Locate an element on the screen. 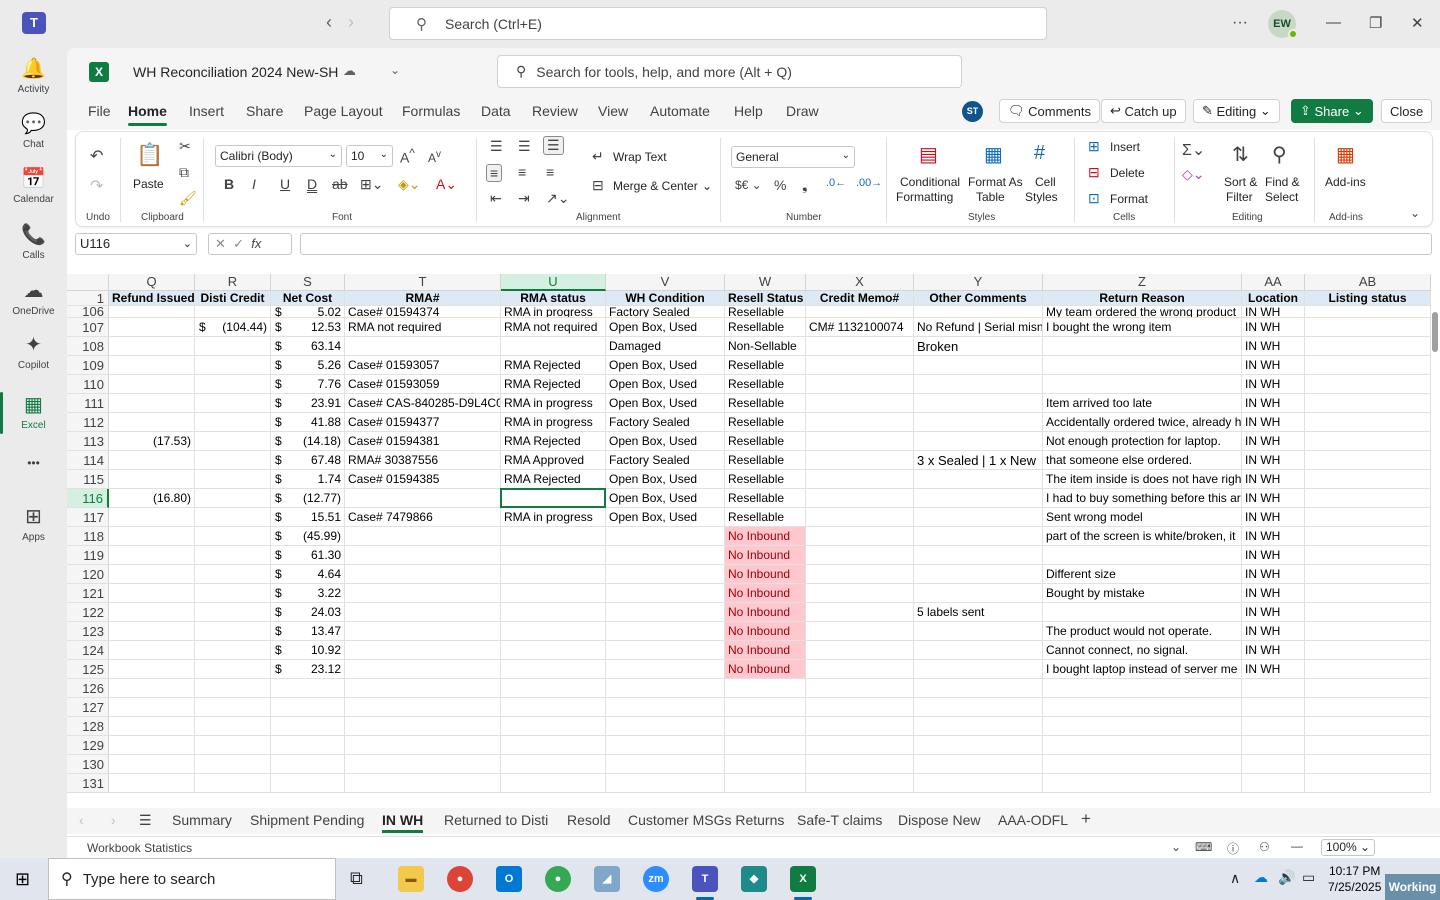 The width and height of the screenshot is (1440, 900). cell-x114 is located at coordinates (860, 460).